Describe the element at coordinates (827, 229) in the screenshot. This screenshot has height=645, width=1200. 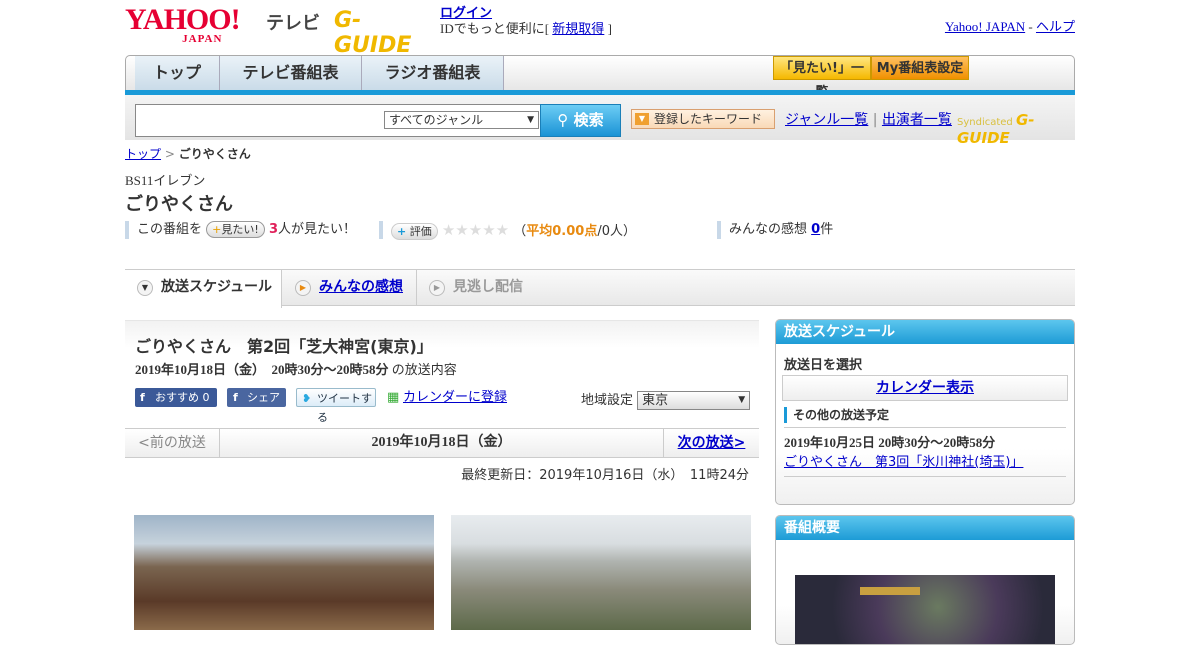
I see `impressions-suffix: 件` at that location.